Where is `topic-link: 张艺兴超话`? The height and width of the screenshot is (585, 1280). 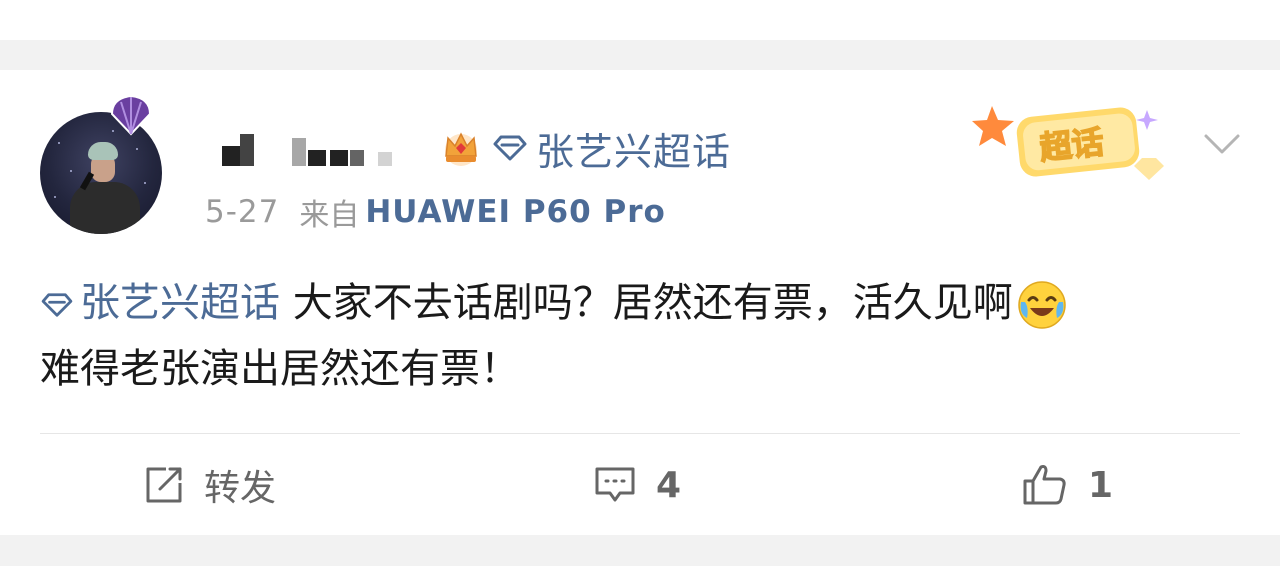 topic-link: 张艺兴超话 is located at coordinates (612, 148).